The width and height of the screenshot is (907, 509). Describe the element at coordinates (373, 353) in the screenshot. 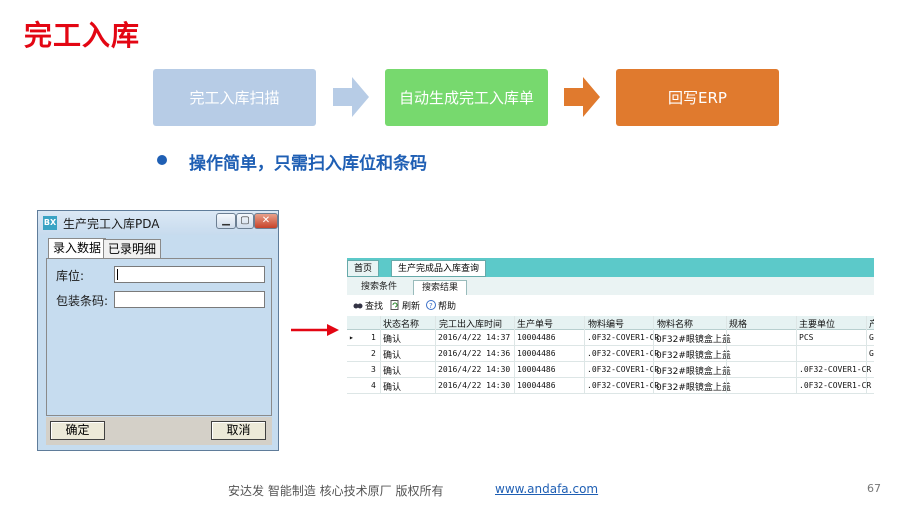

I see `row-number: 2` at that location.